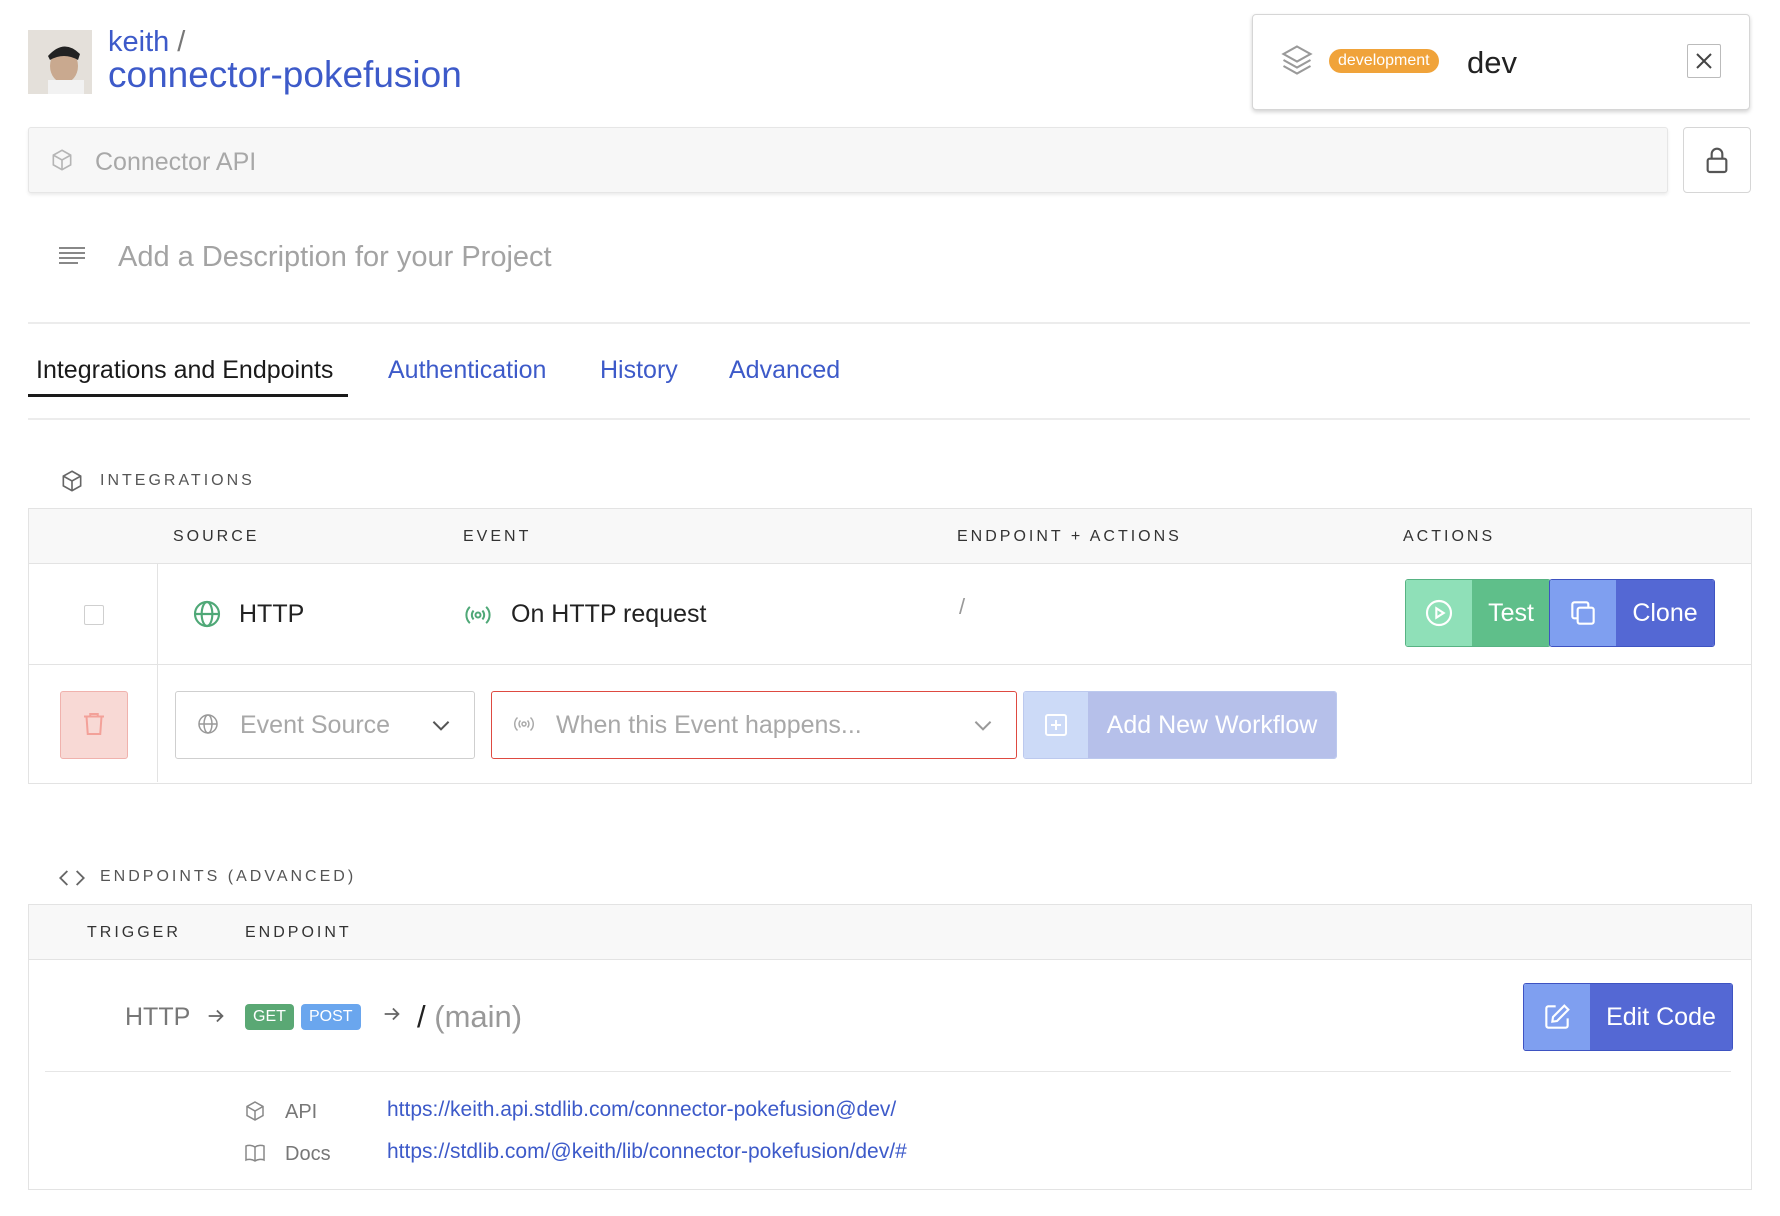  Describe the element at coordinates (298, 932) in the screenshot. I see `column-endpoint: ENDPOINT` at that location.